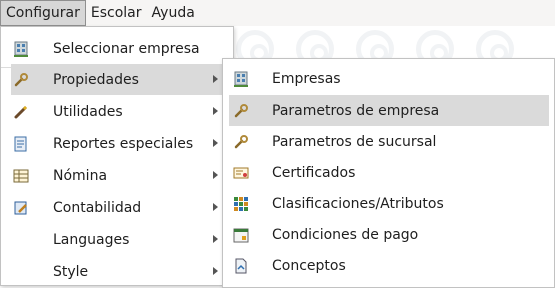 Image resolution: width=555 pixels, height=288 pixels. I want to click on menu-item-seleccionar-empresa: Seleccionar empresa, so click(117, 48).